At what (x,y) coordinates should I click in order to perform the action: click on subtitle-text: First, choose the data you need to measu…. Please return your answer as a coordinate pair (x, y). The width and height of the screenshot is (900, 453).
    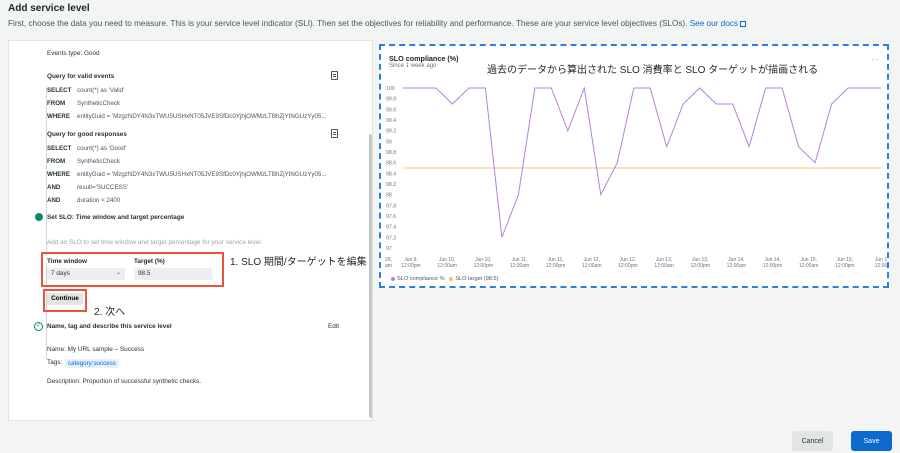
    Looking at the image, I should click on (348, 23).